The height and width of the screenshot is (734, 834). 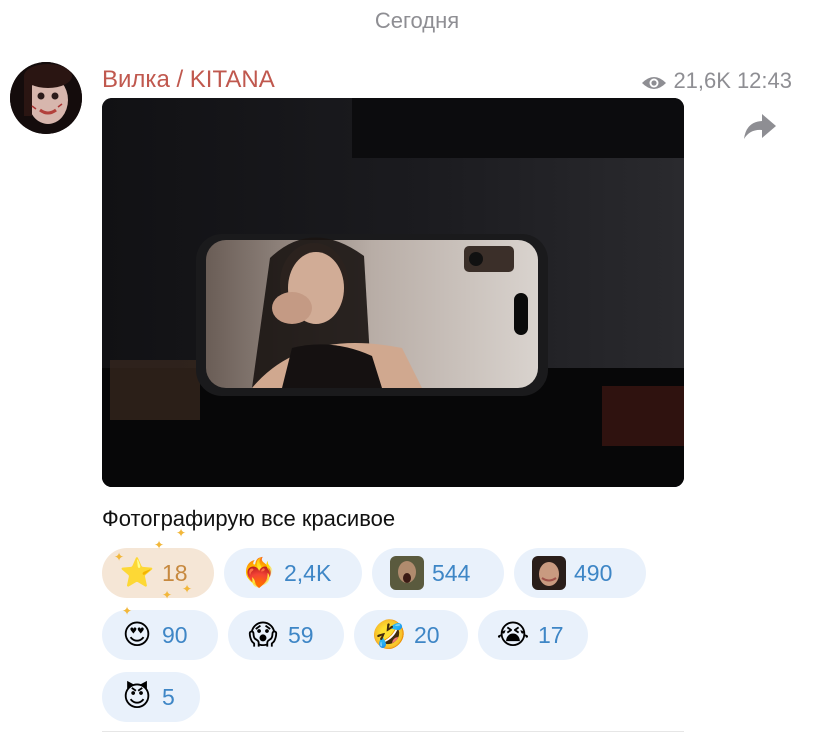 I want to click on custom-face-sticker-1-icon, so click(x=407, y=573).